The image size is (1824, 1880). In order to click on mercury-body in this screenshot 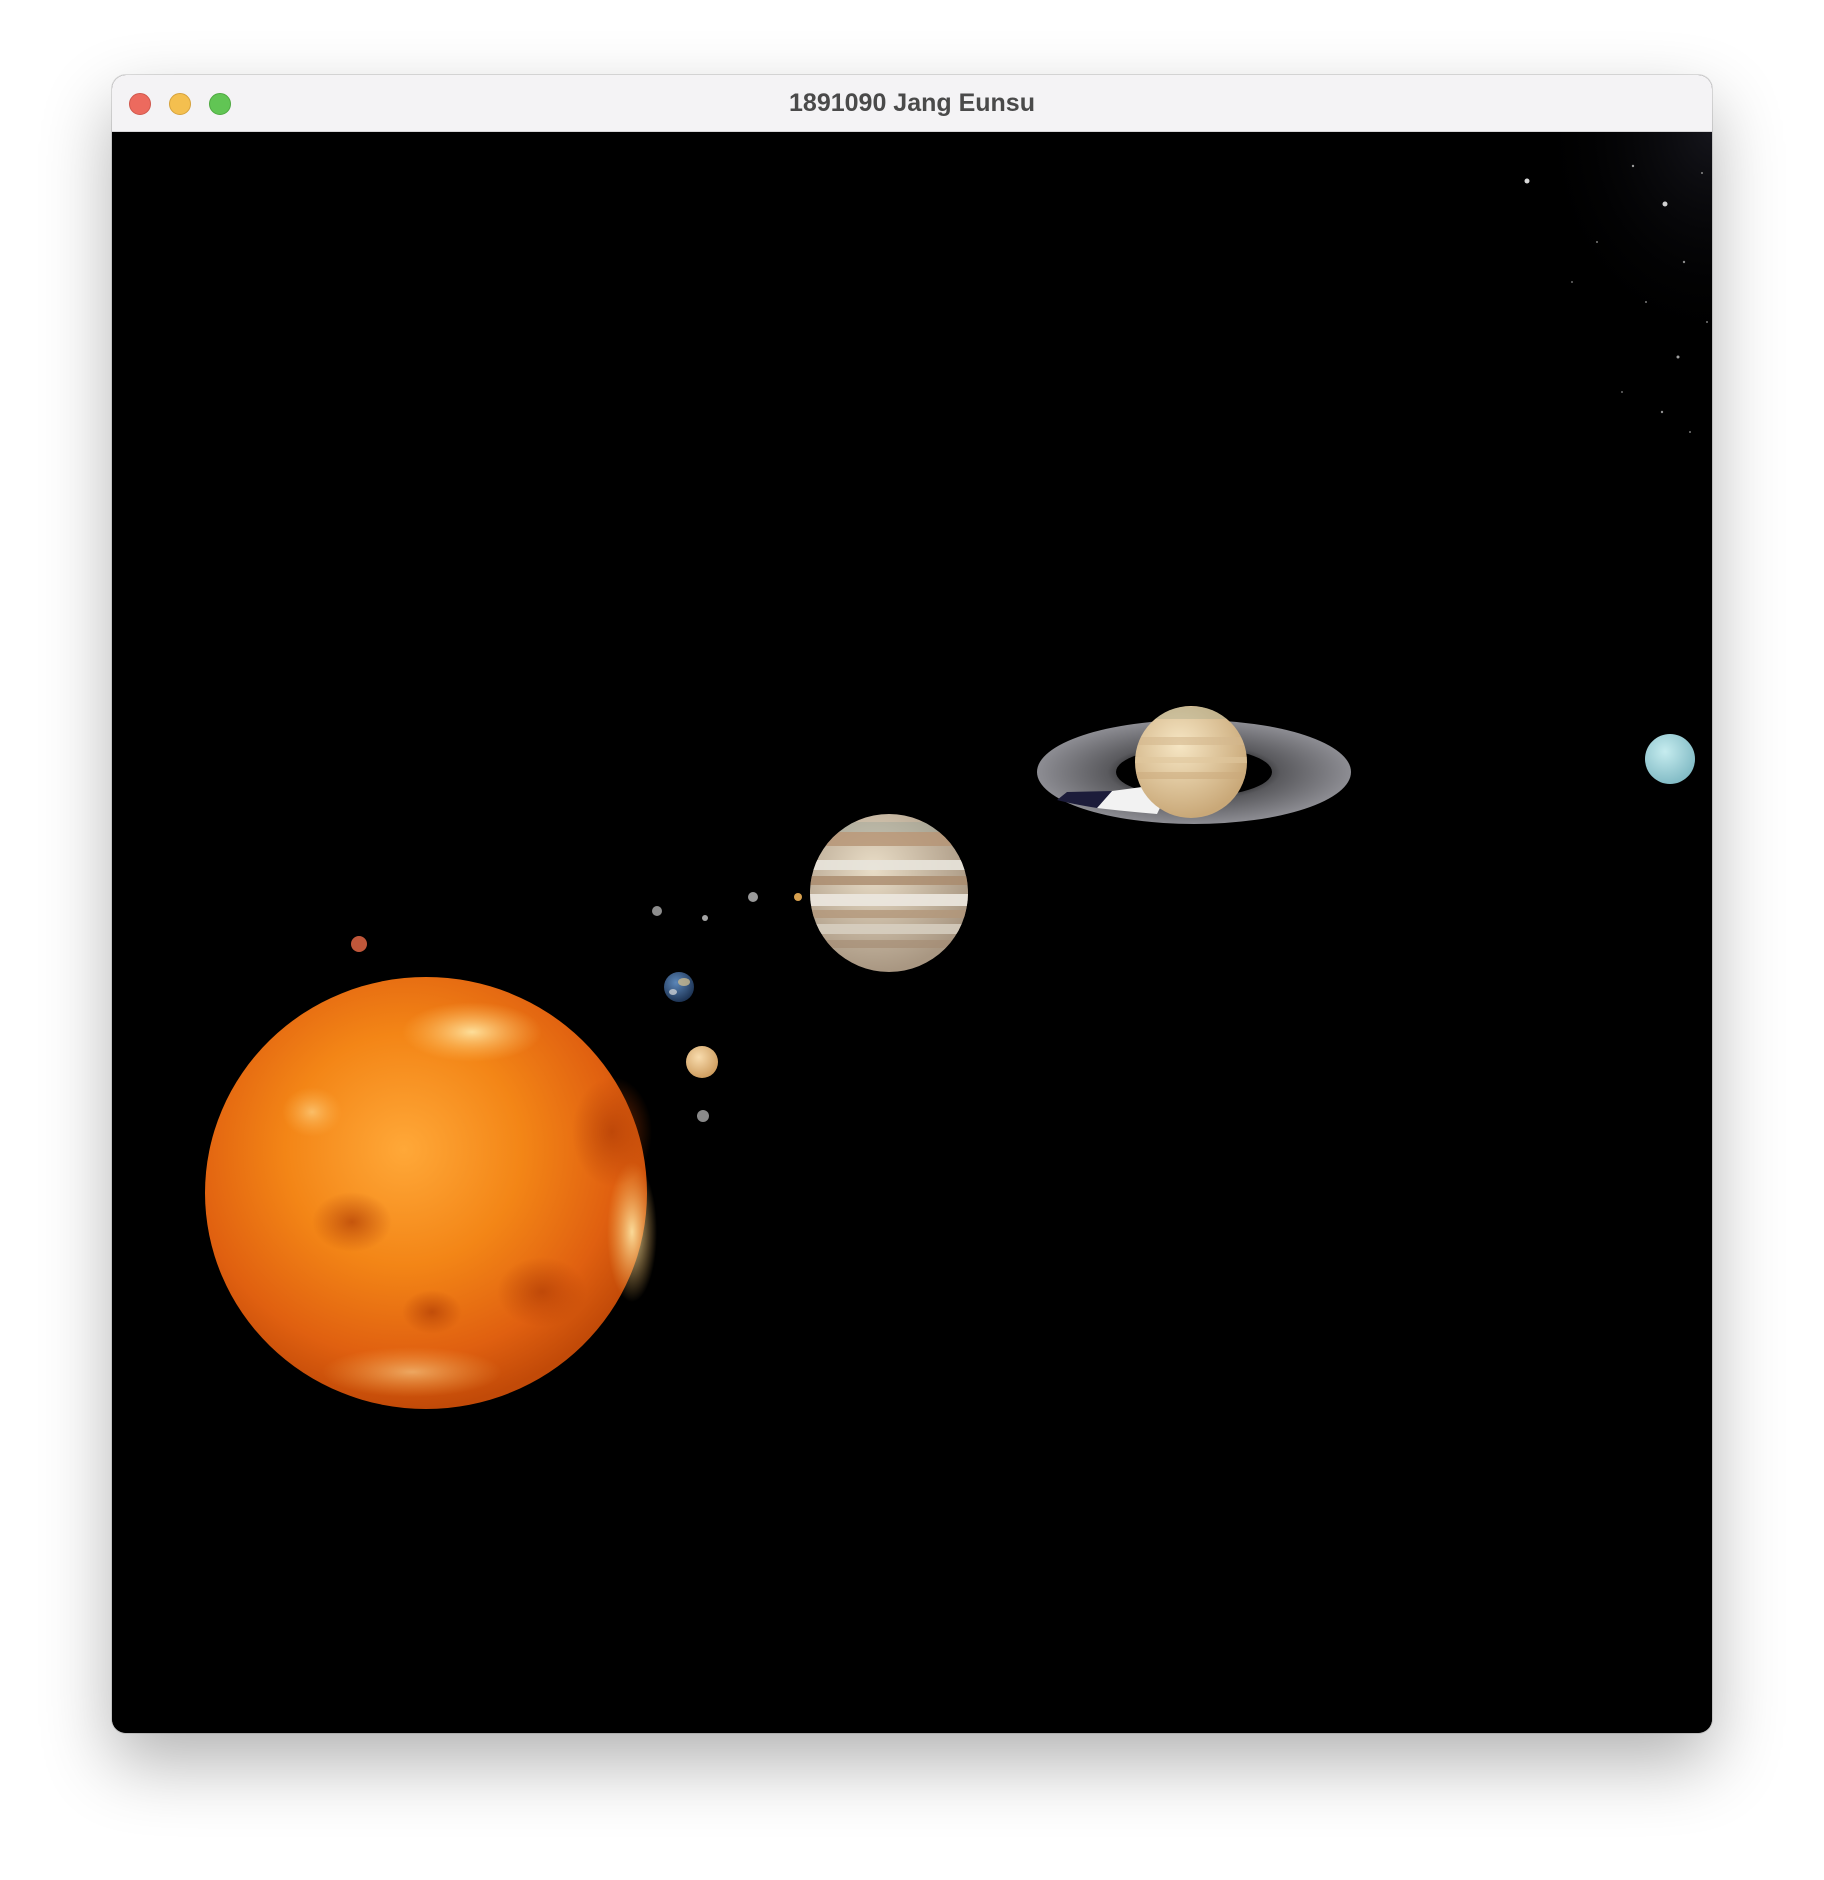, I will do `click(703, 1116)`.